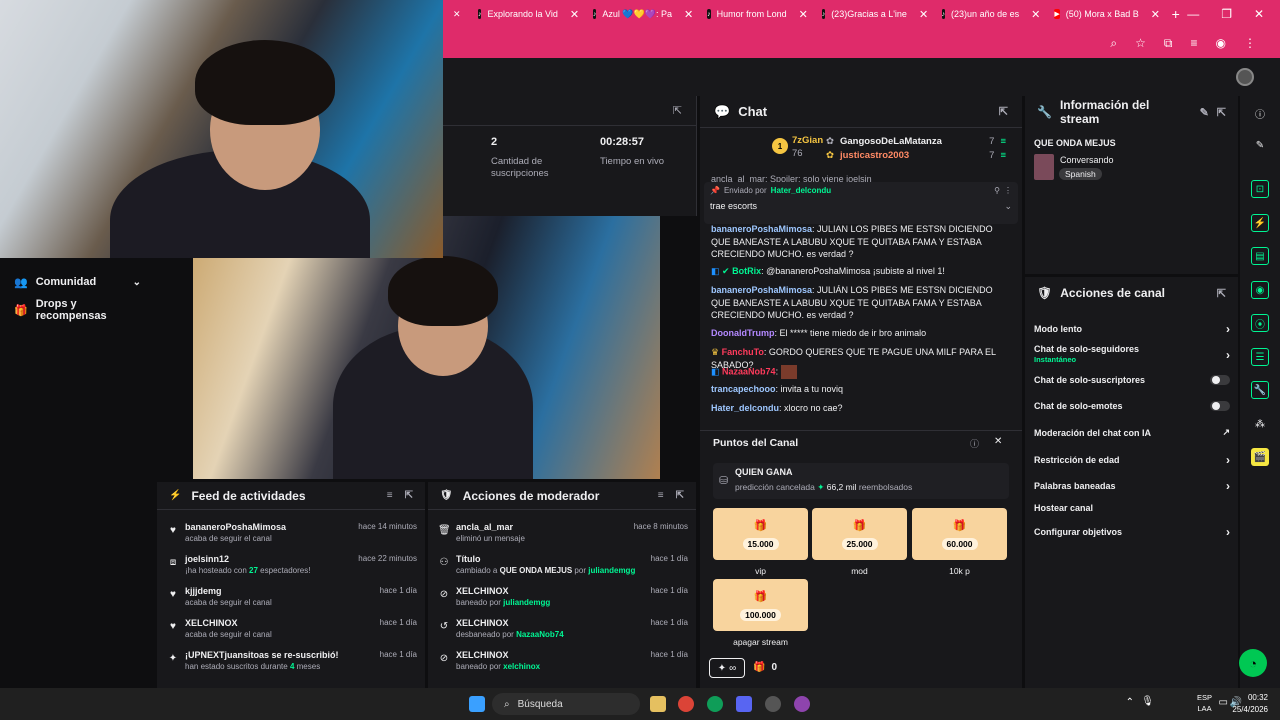 Image resolution: width=1280 pixels, height=720 pixels. Describe the element at coordinates (1130, 702) in the screenshot. I see `chevron-up-icon: ⌃` at that location.